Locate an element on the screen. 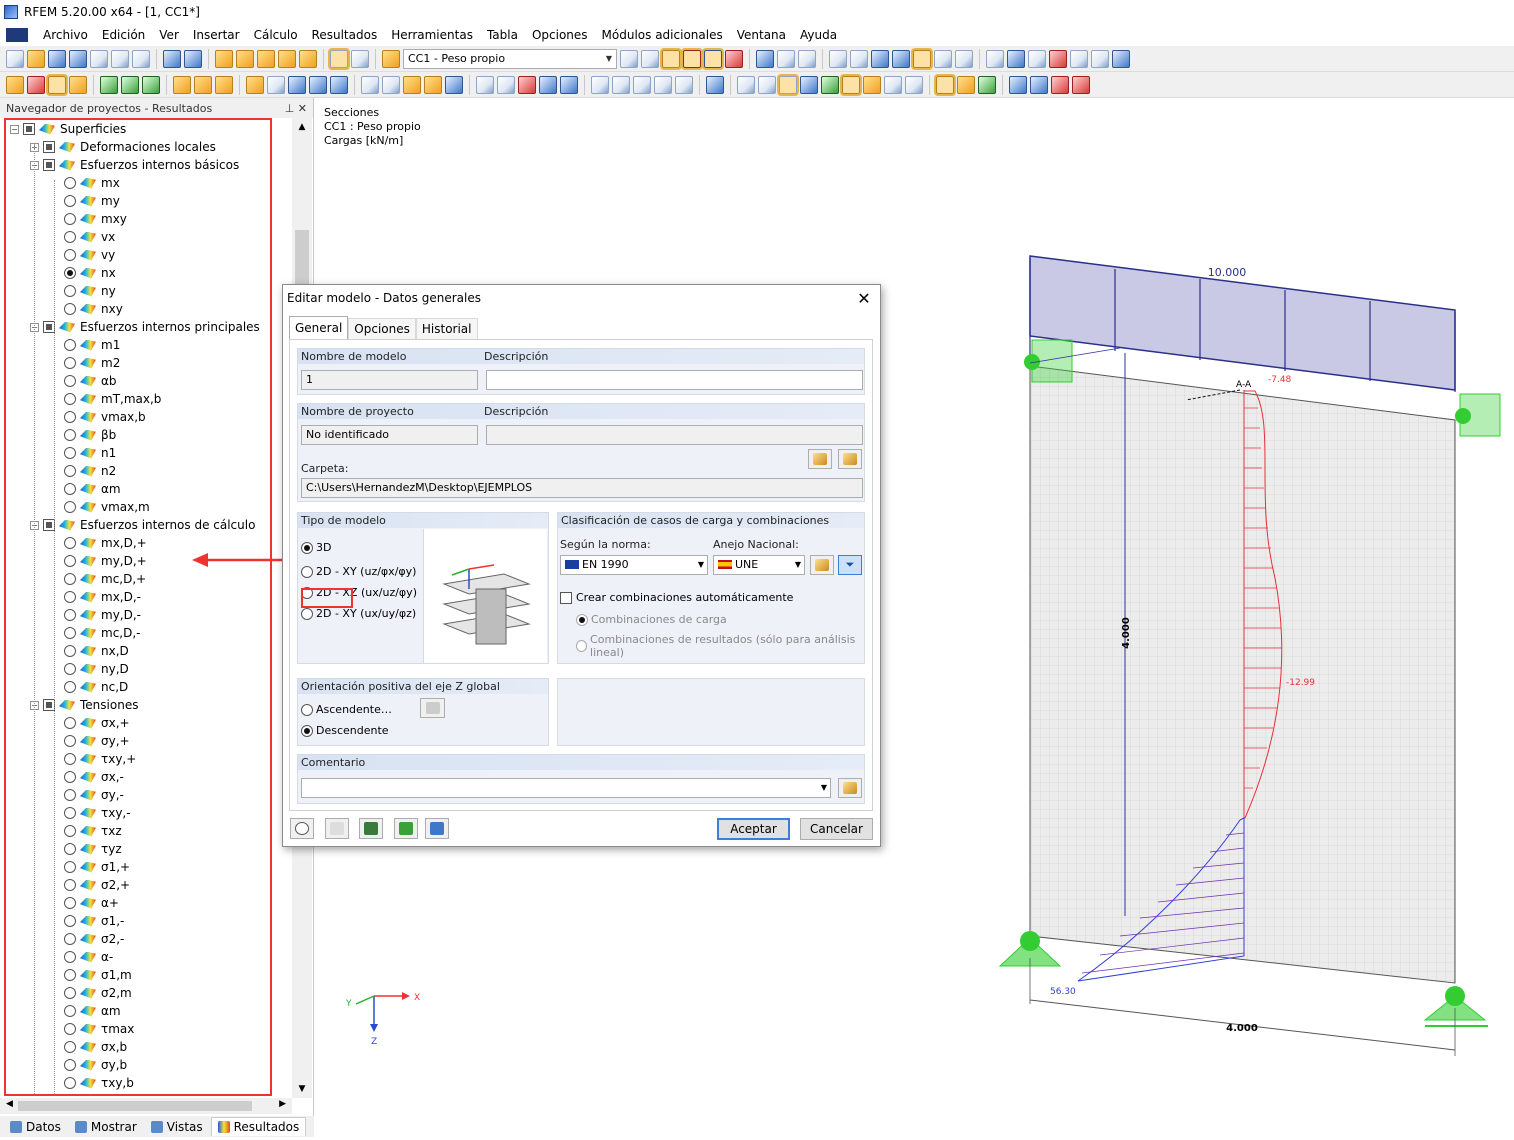 The width and height of the screenshot is (1514, 1140). result-values-icon is located at coordinates (692, 58).